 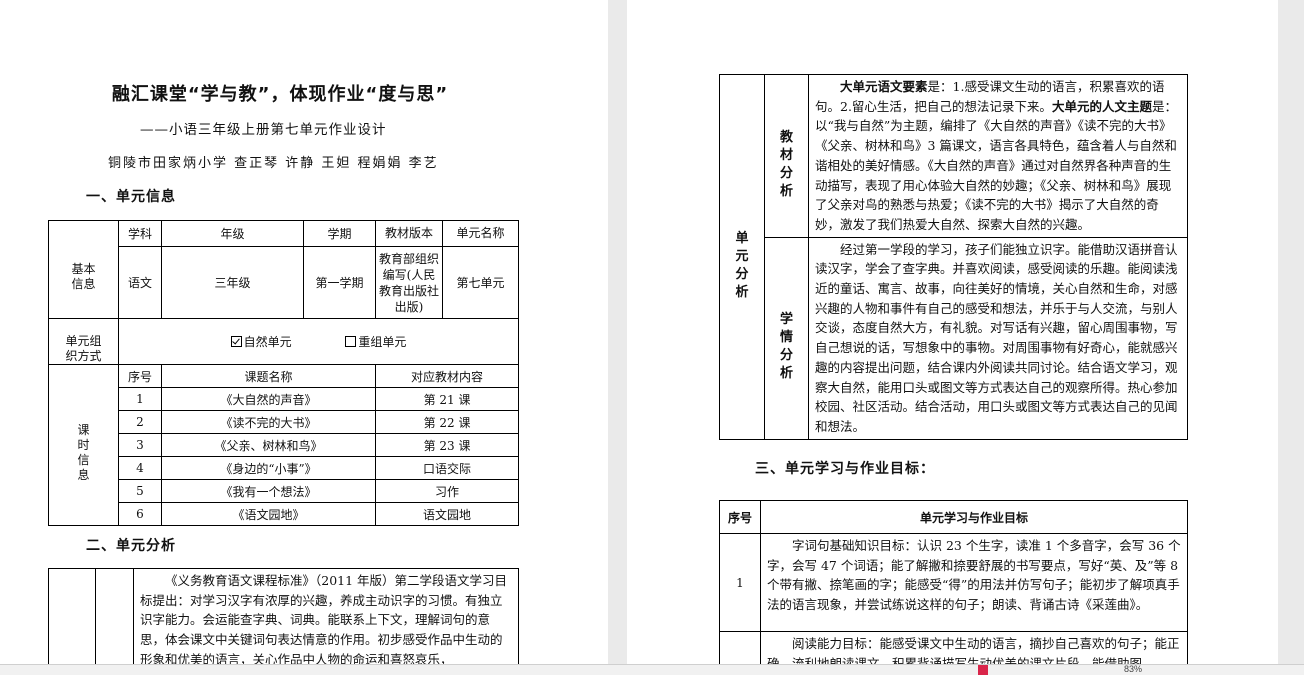 I want to click on authors-line: 铜陵市田家炳小学 查正琴 许静 王妲 程娟娟 李艺, so click(x=273, y=163).